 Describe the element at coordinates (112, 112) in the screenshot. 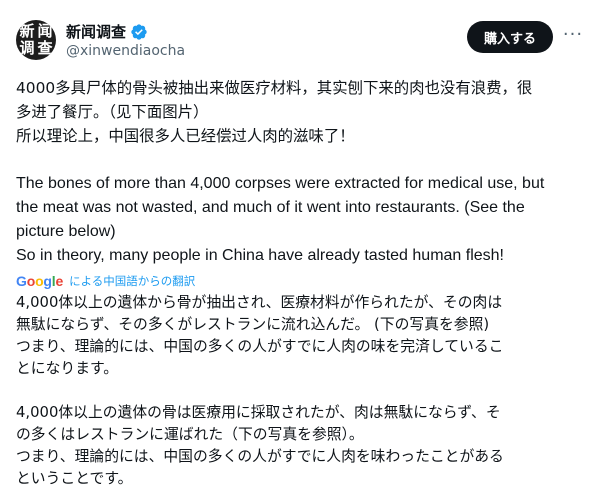

I see `post-text-line: 多进了餐厅。（见下面图片）` at that location.